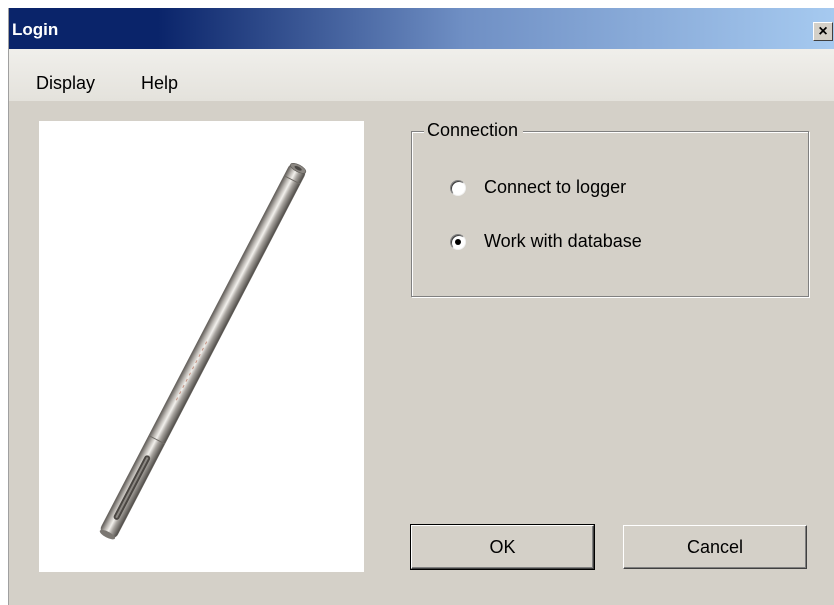 The width and height of the screenshot is (834, 605). I want to click on menu-help: Help, so click(159, 83).